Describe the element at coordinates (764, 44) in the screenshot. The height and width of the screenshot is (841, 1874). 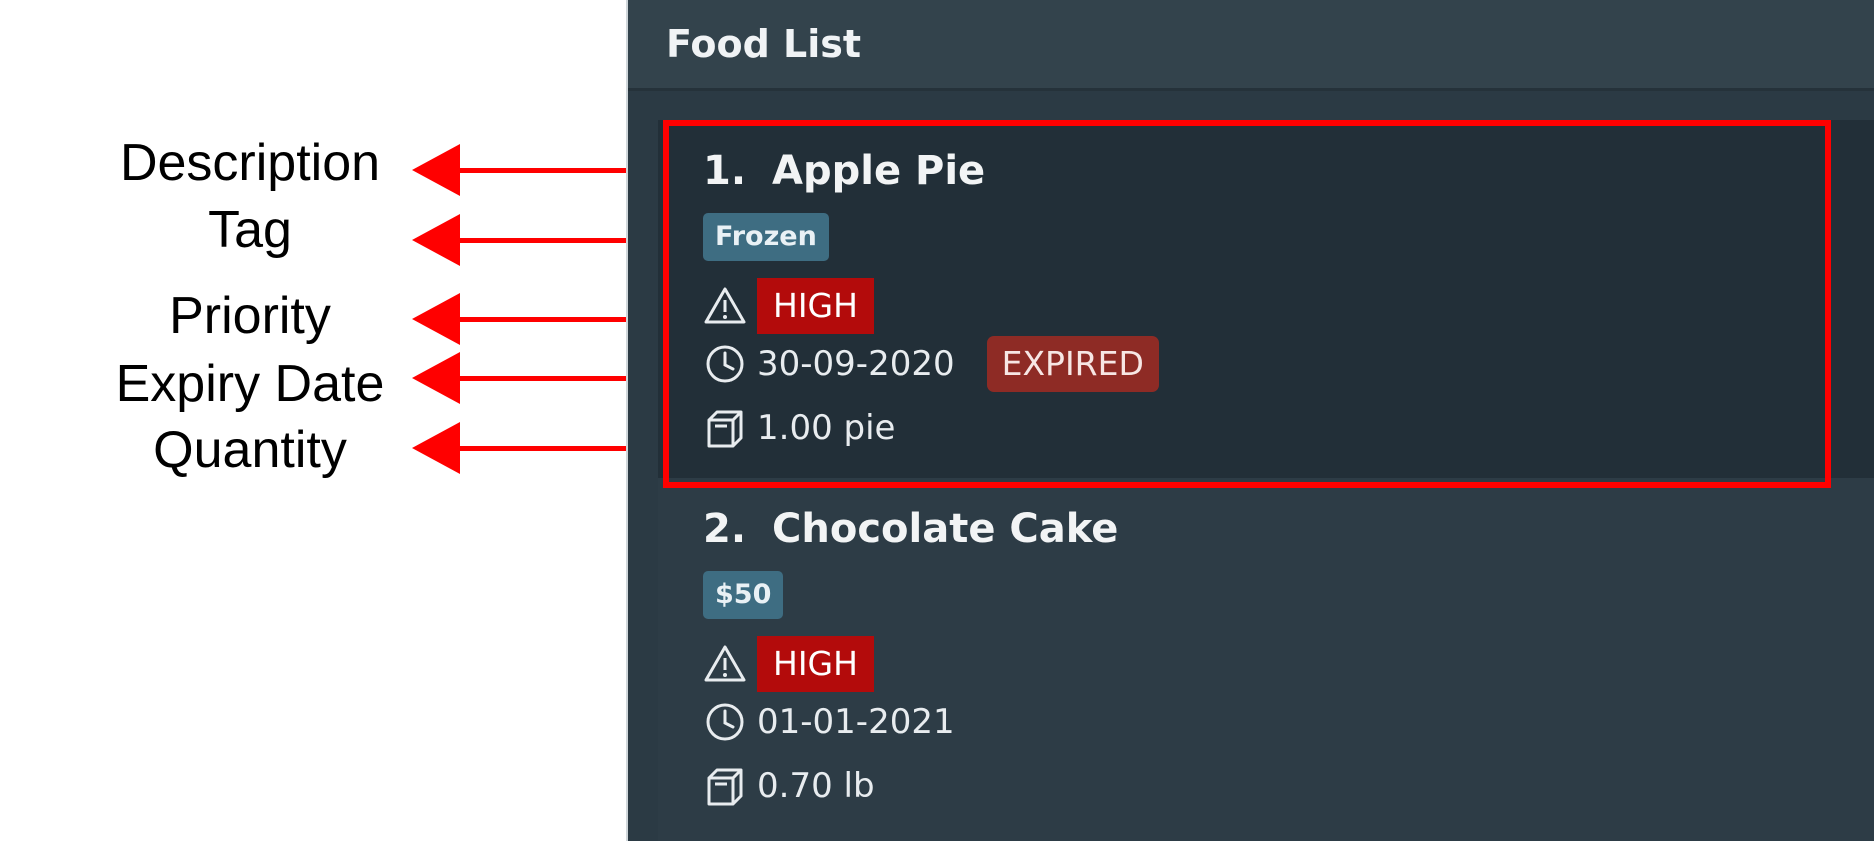
I see `panel-title: Food List` at that location.